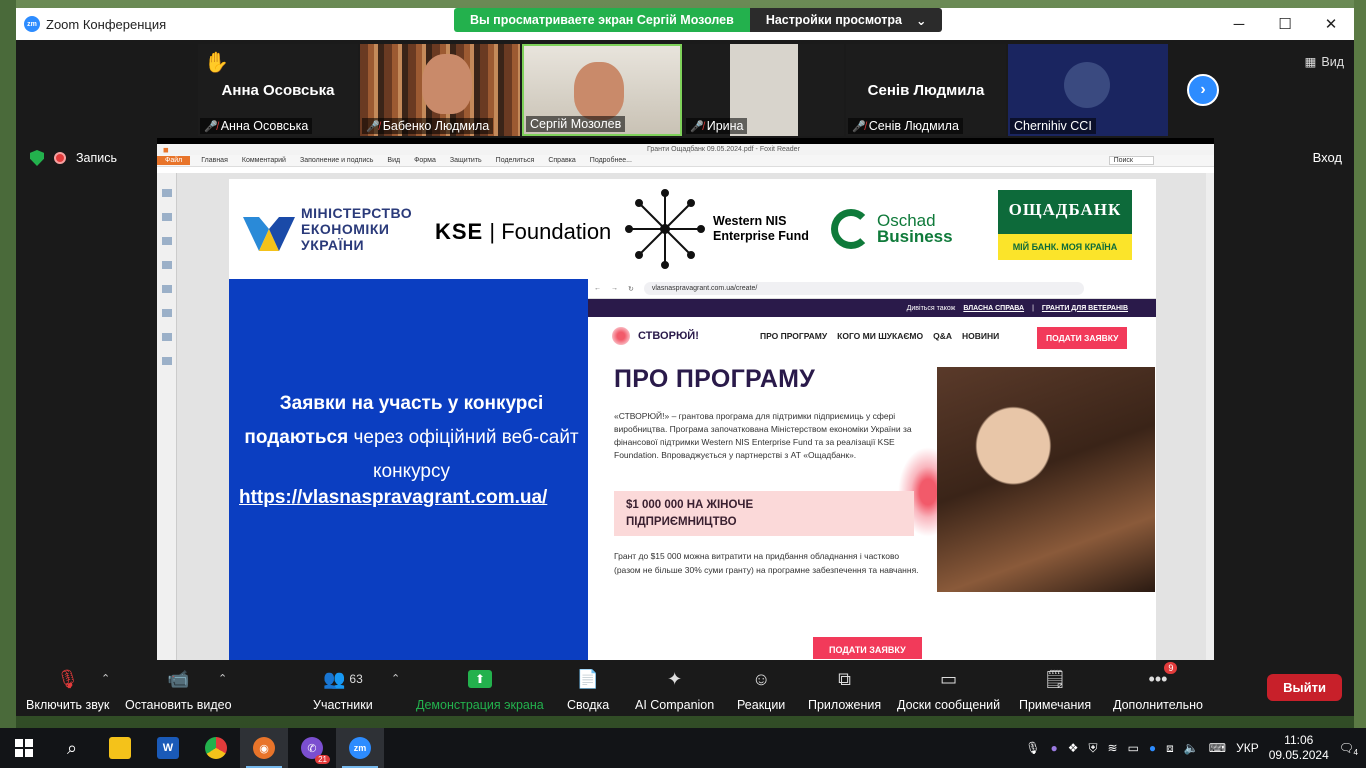 This screenshot has height=768, width=1366. Describe the element at coordinates (750, 221) in the screenshot. I see `wnis-line: Western NIS` at that location.